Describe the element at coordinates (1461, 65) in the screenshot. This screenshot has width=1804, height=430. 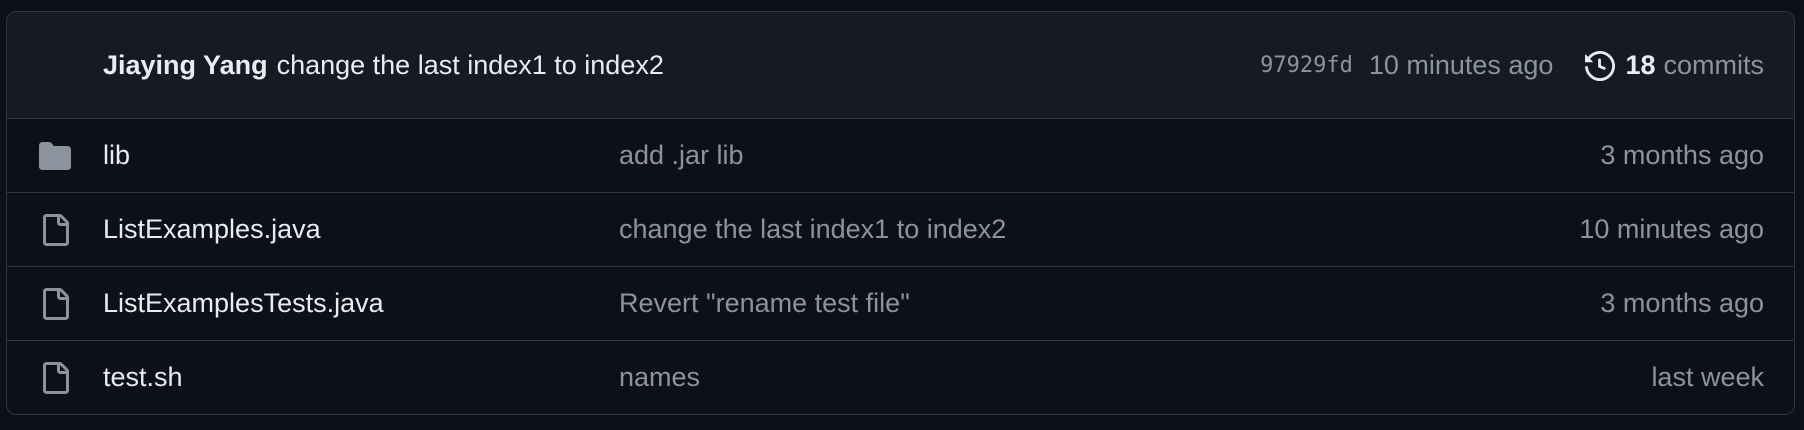
I see `commit-time: 10 minutes ago` at that location.